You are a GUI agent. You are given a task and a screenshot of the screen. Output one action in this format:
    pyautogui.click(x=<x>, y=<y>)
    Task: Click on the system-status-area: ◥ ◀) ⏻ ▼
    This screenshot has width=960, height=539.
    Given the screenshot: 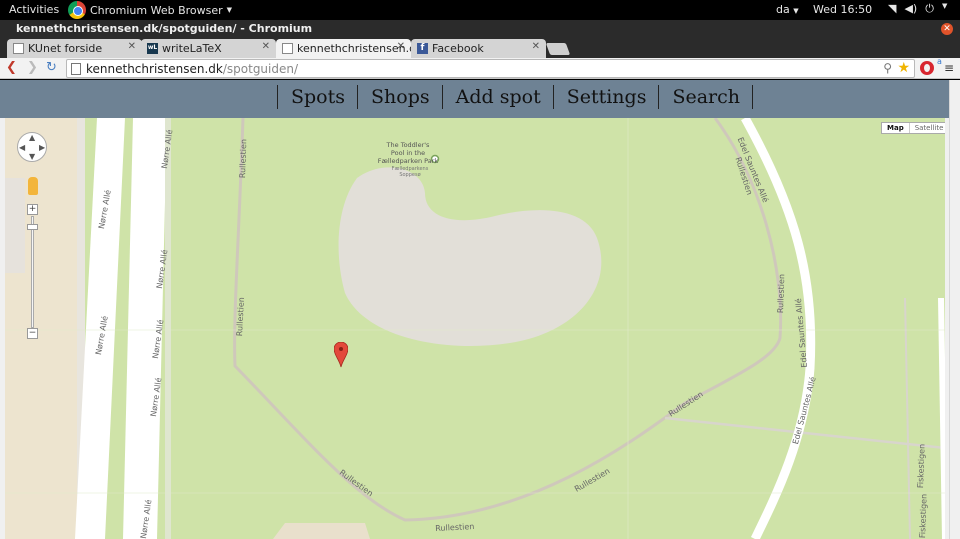 What is the action you would take?
    pyautogui.click(x=917, y=9)
    